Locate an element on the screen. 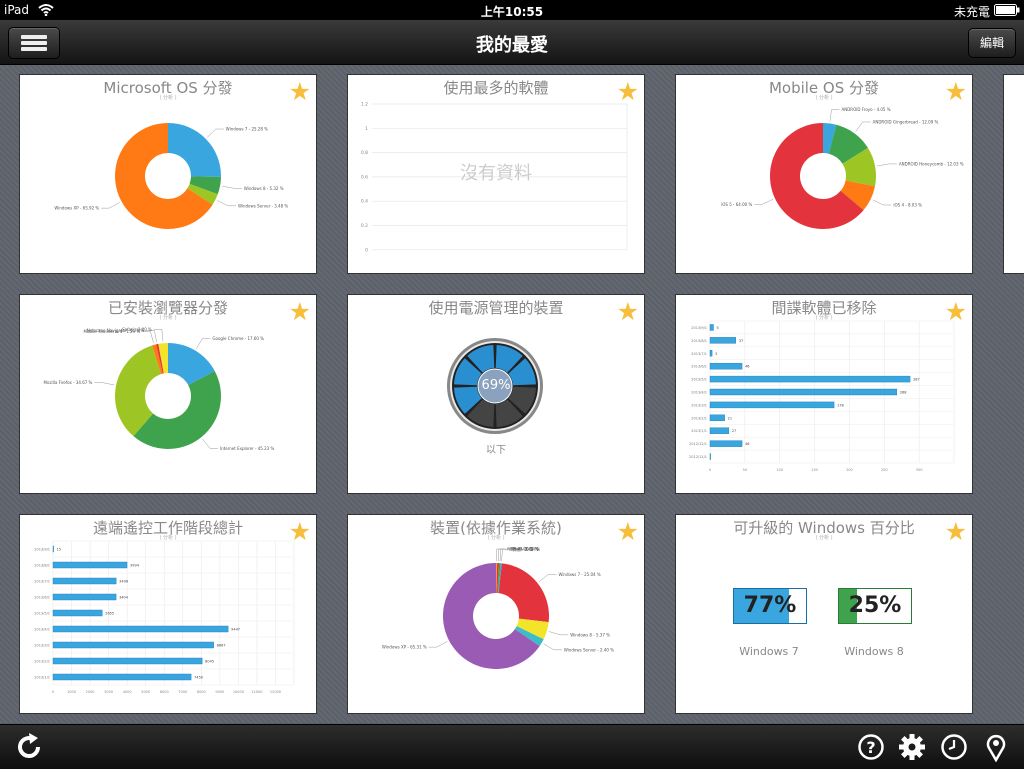 This screenshot has width=1024, height=769. x-tick-label: 100 is located at coordinates (779, 470).